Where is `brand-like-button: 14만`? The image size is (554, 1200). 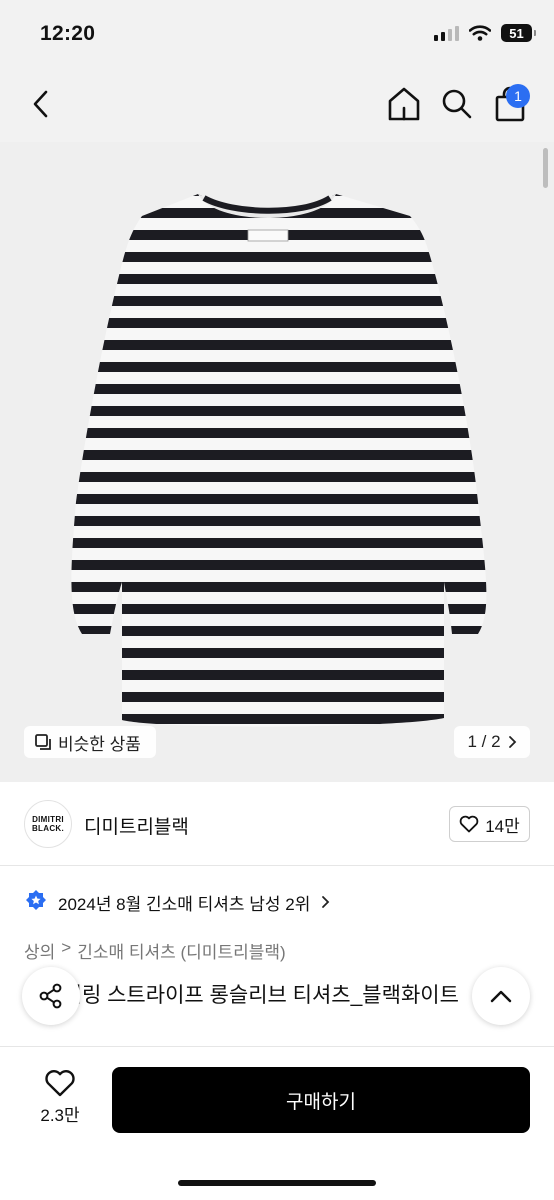 brand-like-button: 14만 is located at coordinates (489, 824).